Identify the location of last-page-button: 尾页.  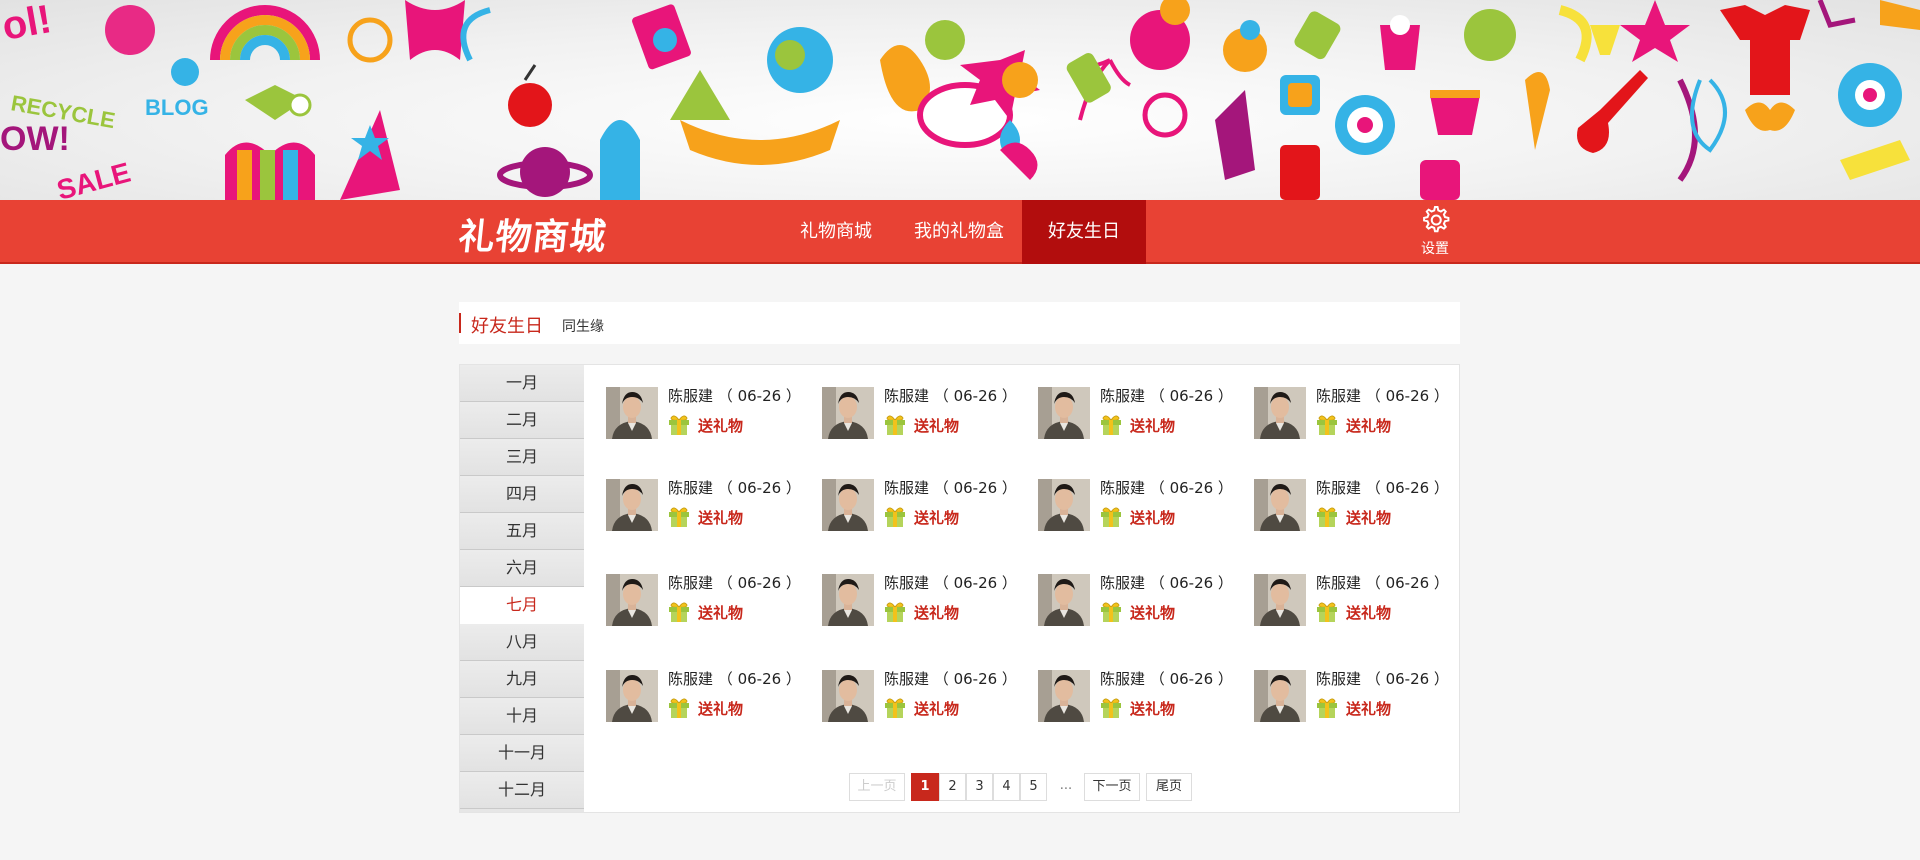
(1169, 787).